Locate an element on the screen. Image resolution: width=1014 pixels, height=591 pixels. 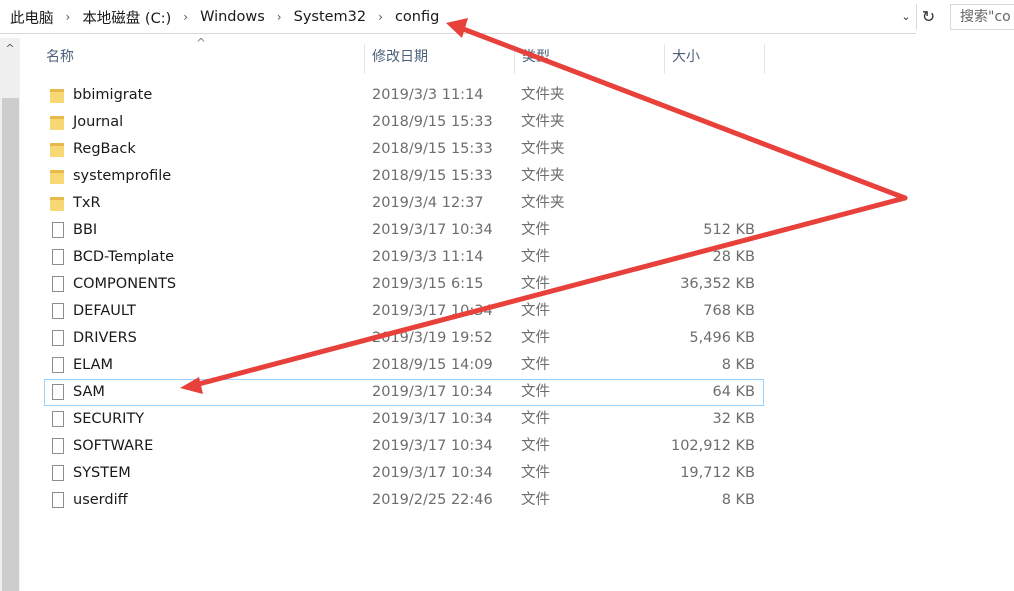
list-item: SAM 2019/3/17 10:34 文件 64 KB is located at coordinates (404, 392).